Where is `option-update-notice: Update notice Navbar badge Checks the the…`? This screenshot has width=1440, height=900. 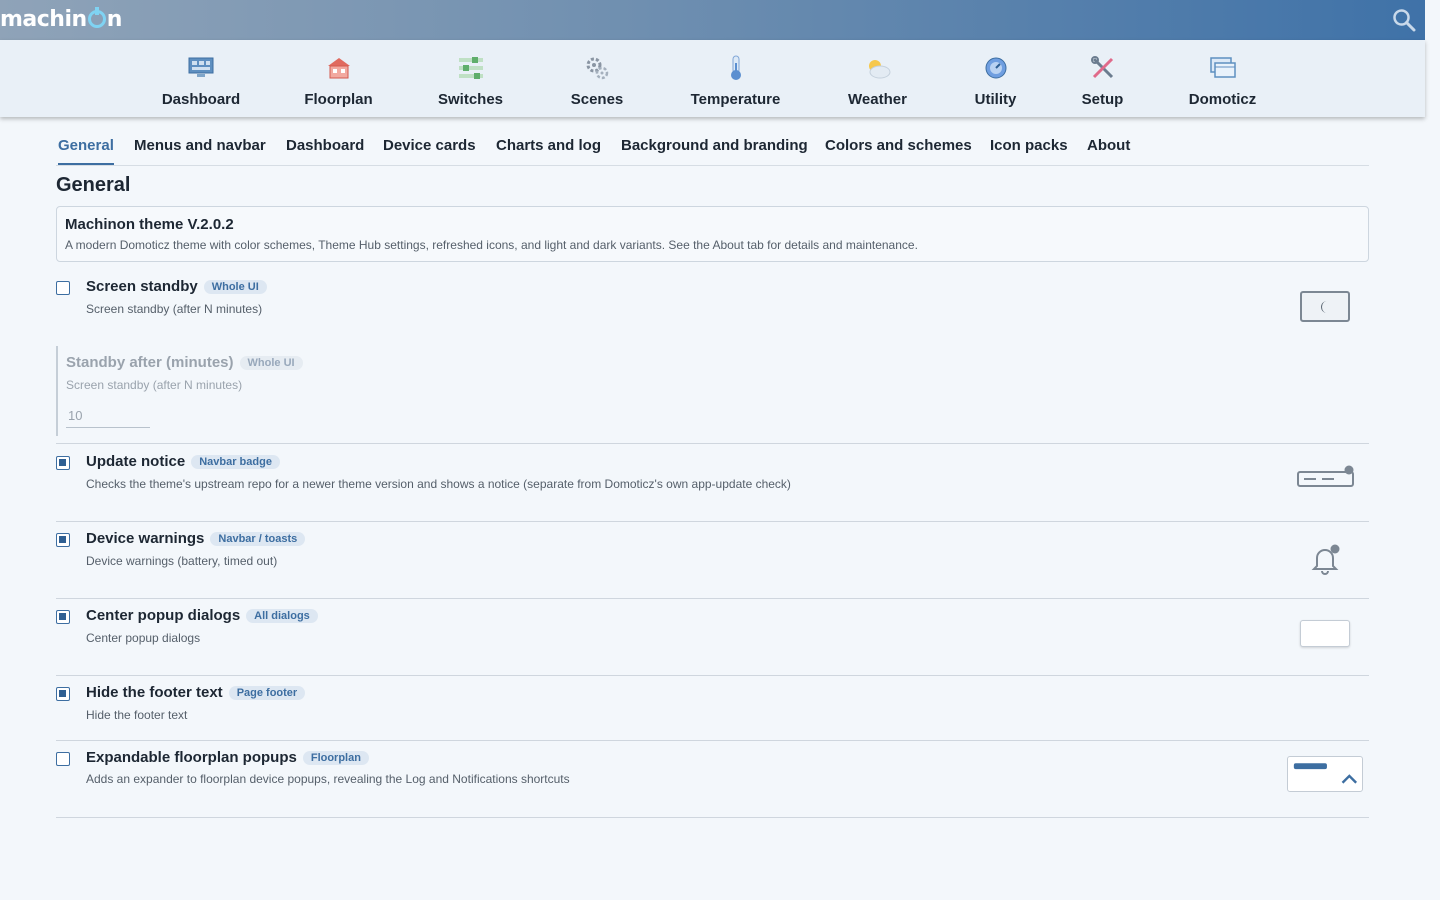 option-update-notice: Update notice Navbar badge Checks the the… is located at coordinates (712, 487).